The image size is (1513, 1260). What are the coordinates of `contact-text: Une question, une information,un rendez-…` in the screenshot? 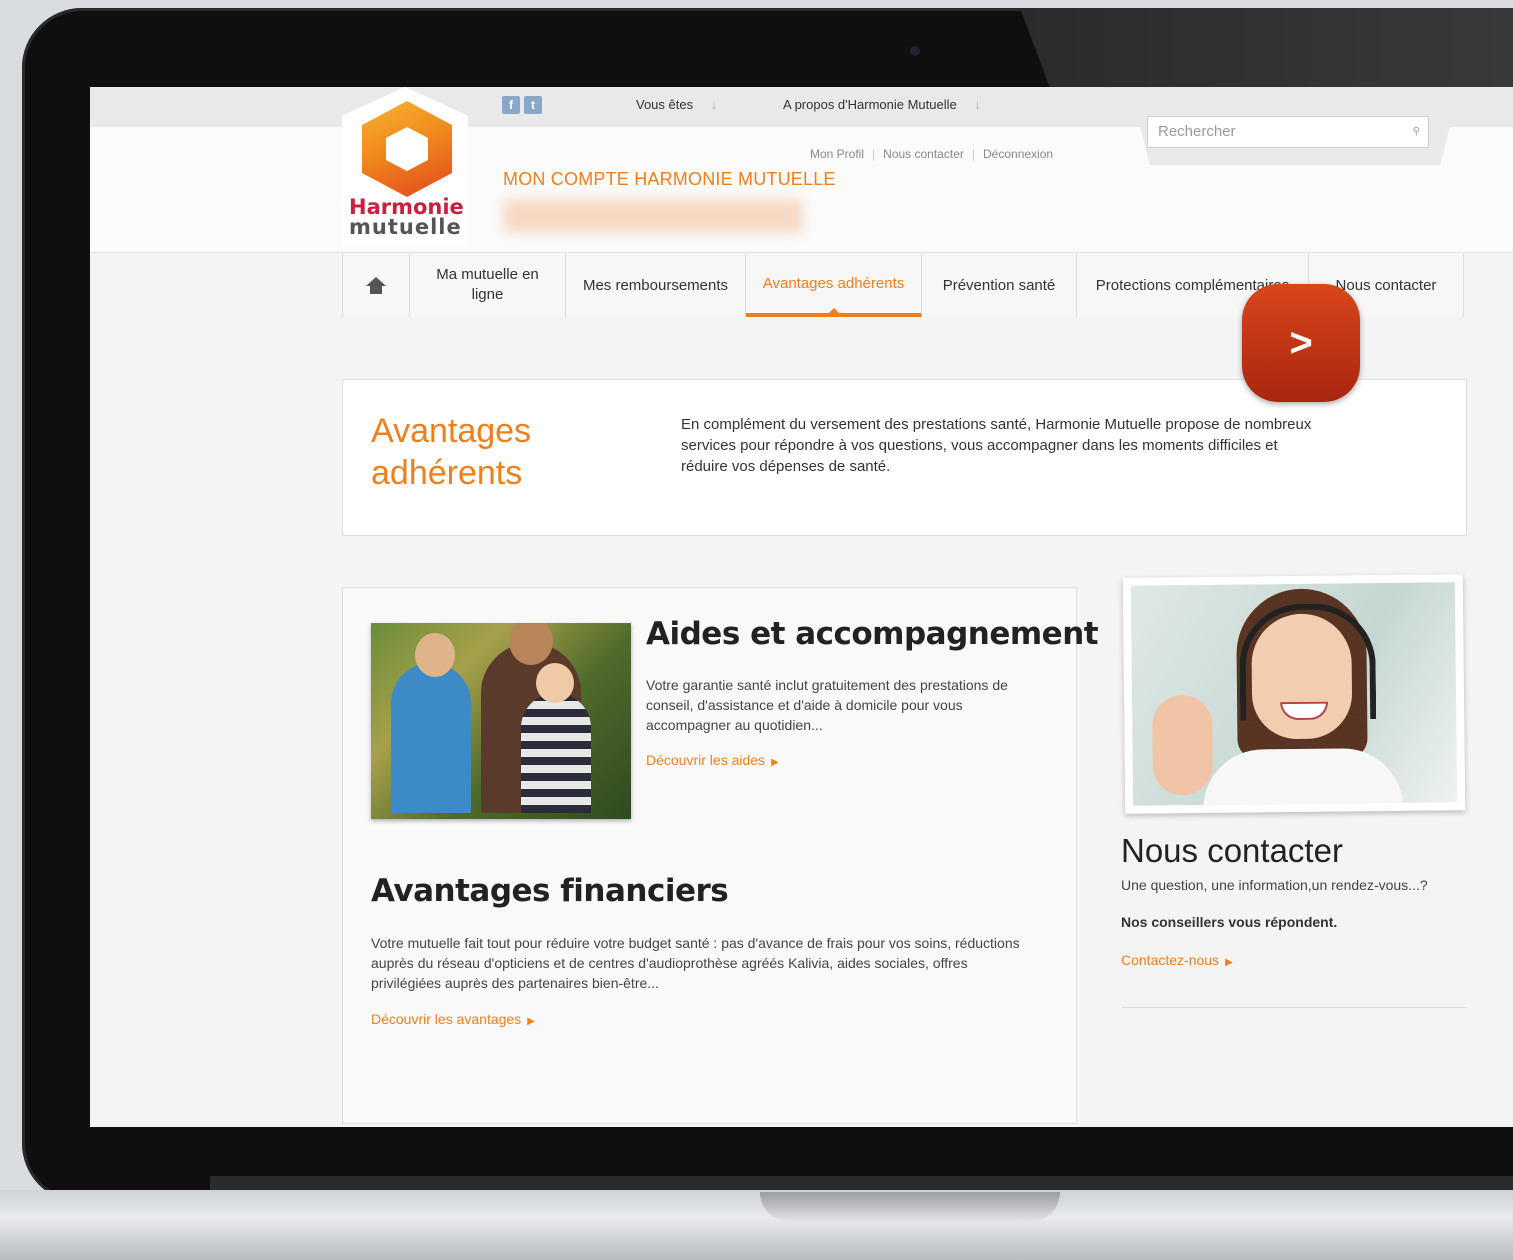 It's located at (1274, 885).